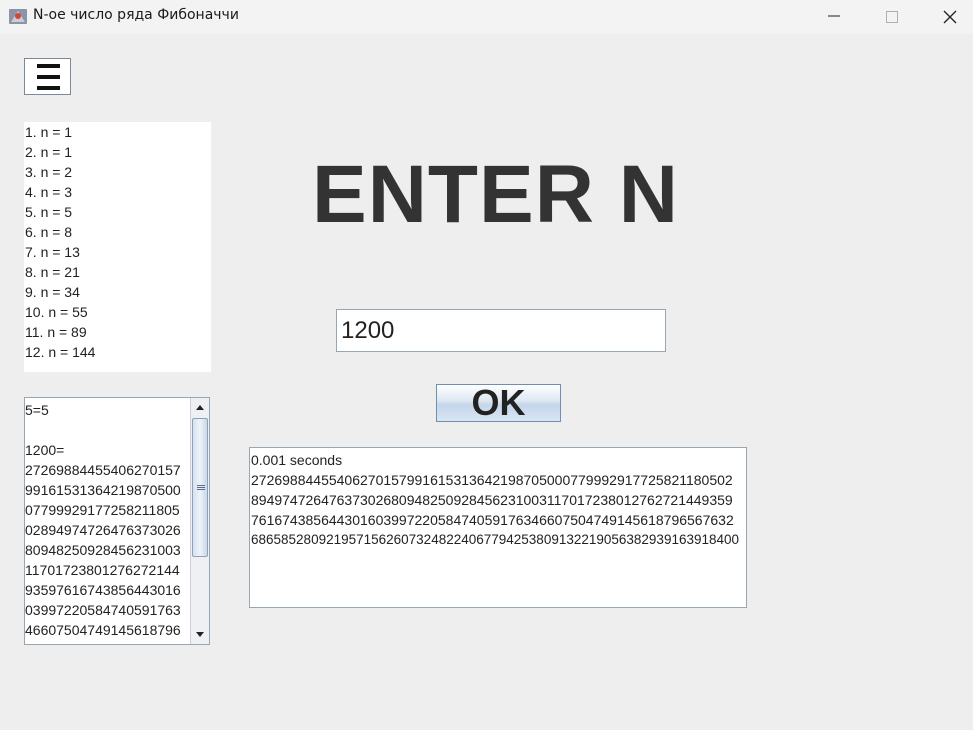 Image resolution: width=973 pixels, height=730 pixels. What do you see at coordinates (200, 408) in the screenshot?
I see `scroll-up-arrow-icon` at bounding box center [200, 408].